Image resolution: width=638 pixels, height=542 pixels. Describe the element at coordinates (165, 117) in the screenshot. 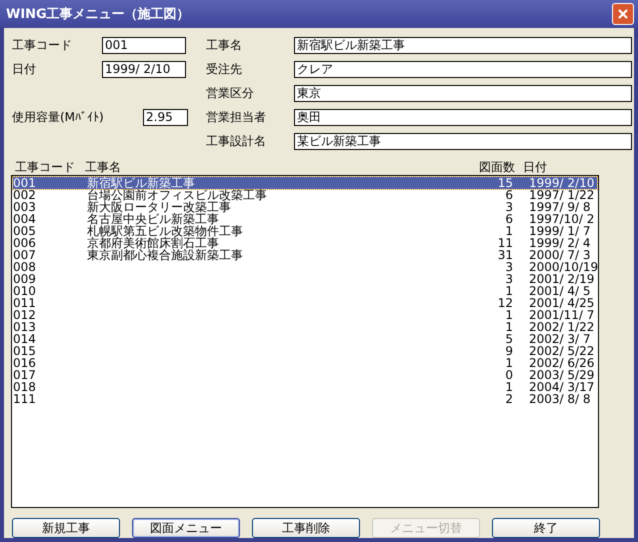

I see `input-field: 2.95` at that location.